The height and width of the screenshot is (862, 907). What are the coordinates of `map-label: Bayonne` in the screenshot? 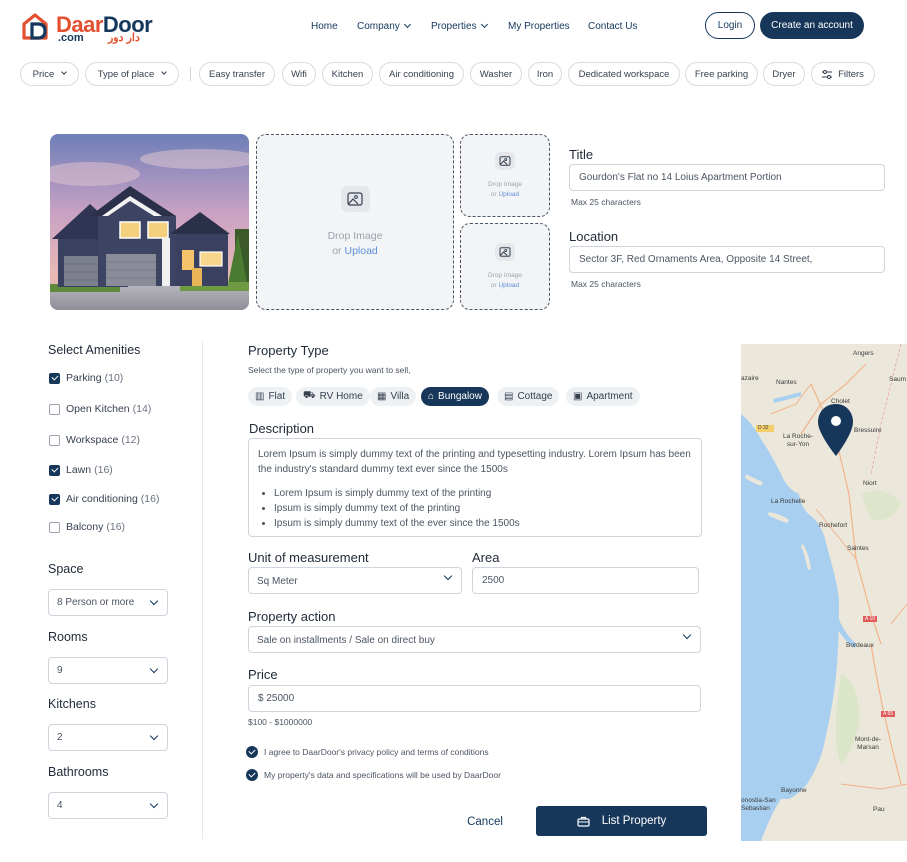 It's located at (794, 790).